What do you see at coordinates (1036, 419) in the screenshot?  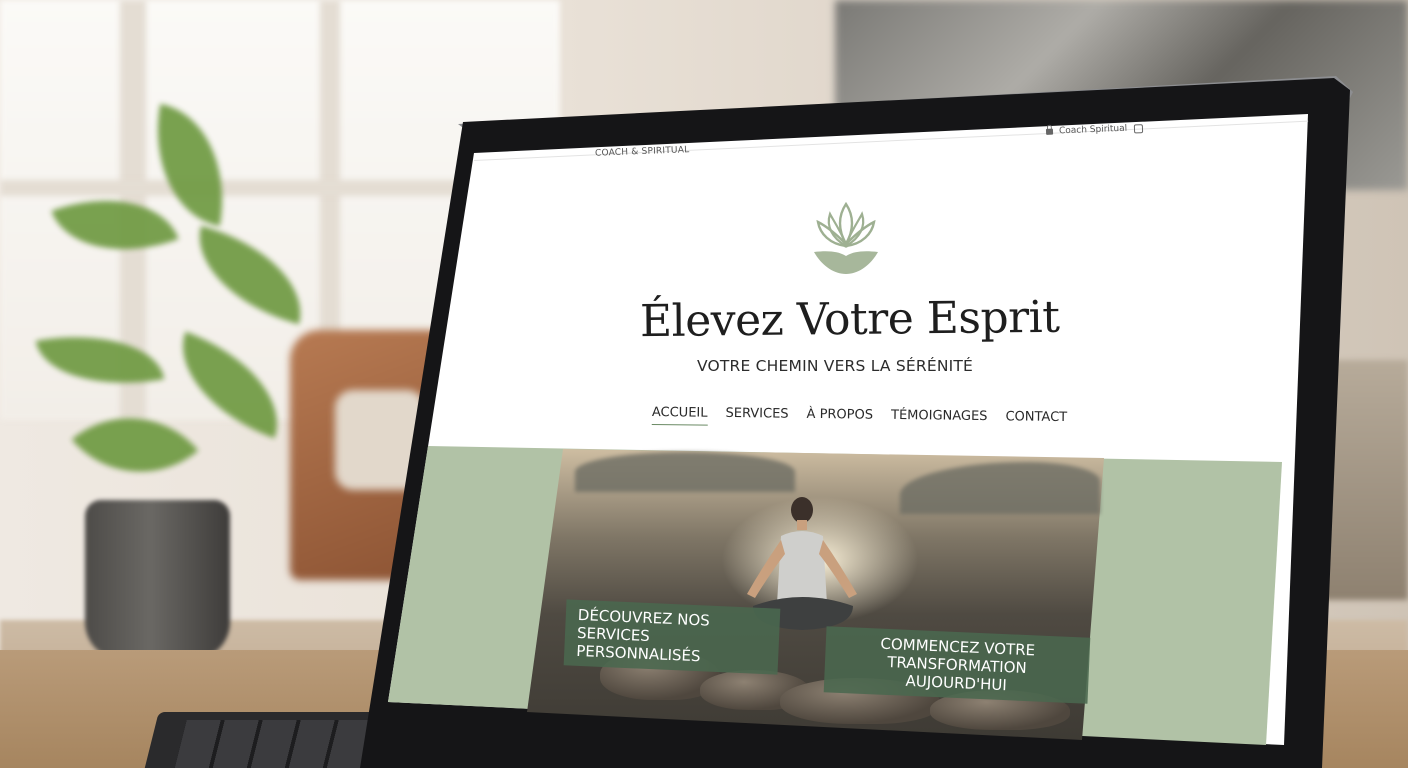 I see `nav-contact: CONTACT` at bounding box center [1036, 419].